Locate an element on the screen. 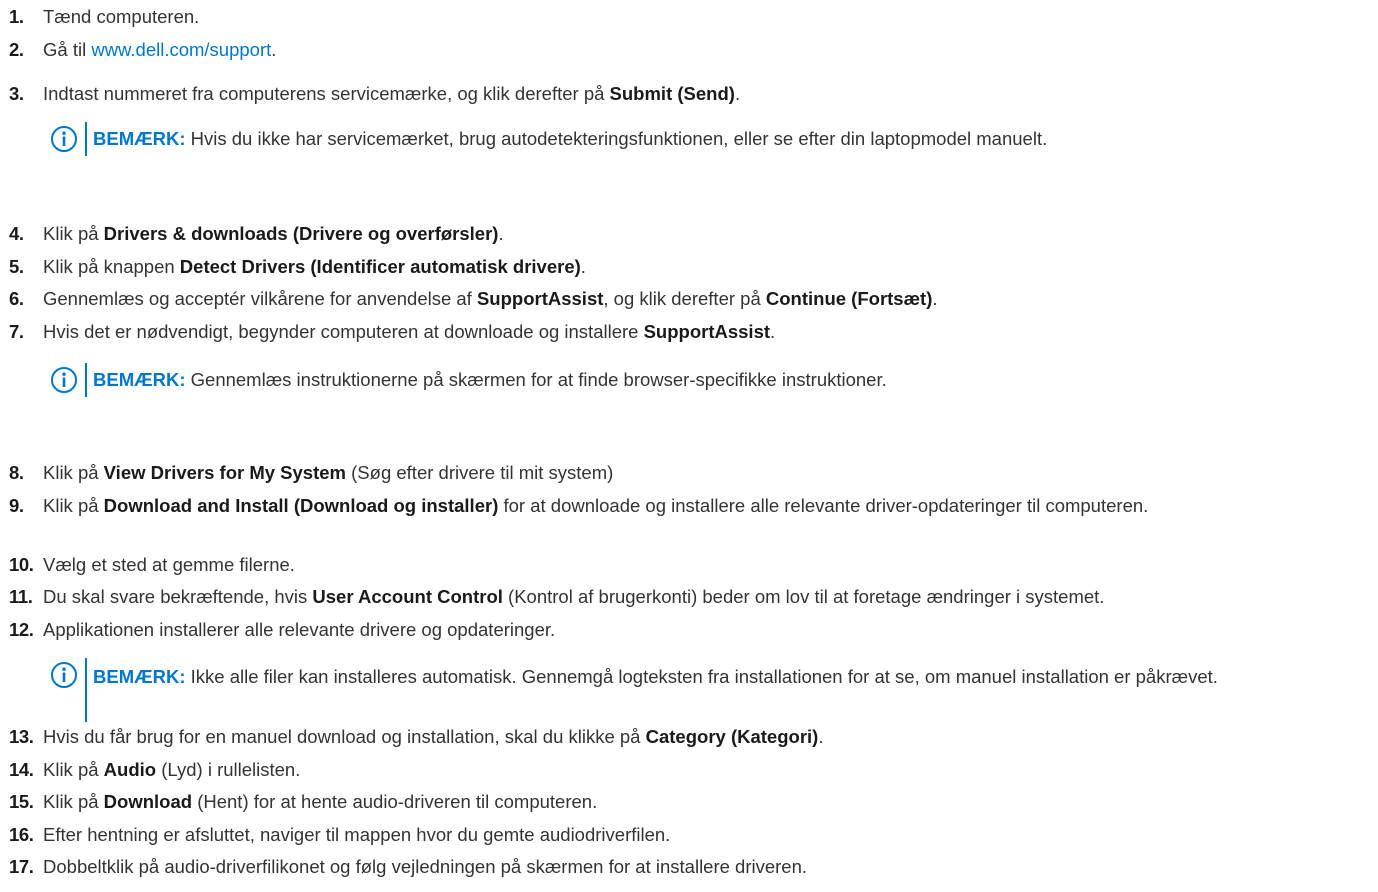 The height and width of the screenshot is (892, 1378). step-number: 4. is located at coordinates (16, 233).